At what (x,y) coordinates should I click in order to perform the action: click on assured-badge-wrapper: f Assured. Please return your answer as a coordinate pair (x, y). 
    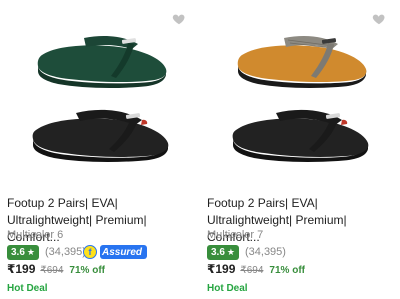
    Looking at the image, I should click on (114, 252).